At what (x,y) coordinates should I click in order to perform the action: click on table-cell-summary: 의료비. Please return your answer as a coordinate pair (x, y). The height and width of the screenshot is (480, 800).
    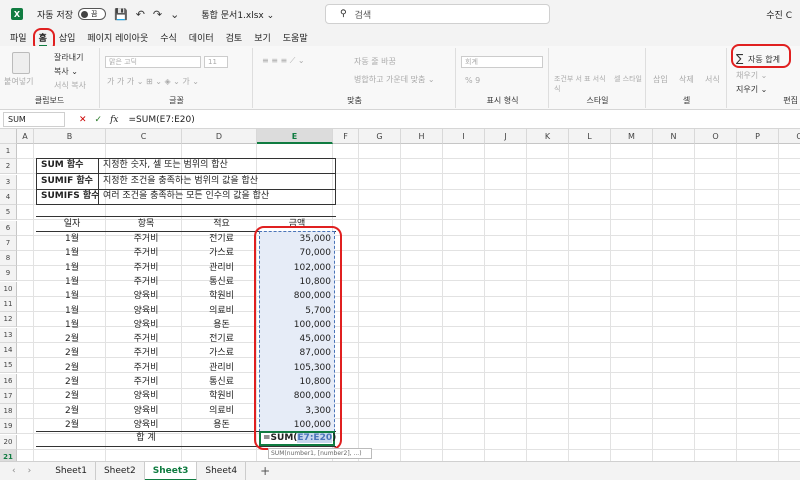
    Looking at the image, I should click on (221, 411).